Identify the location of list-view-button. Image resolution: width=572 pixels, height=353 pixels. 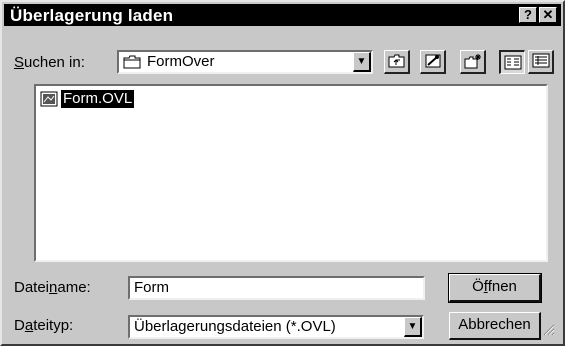
(512, 62).